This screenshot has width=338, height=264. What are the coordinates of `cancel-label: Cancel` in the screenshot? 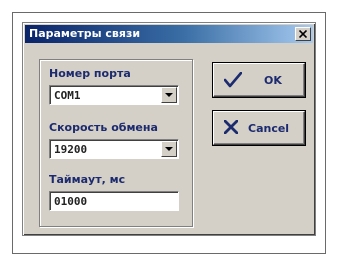 It's located at (269, 128).